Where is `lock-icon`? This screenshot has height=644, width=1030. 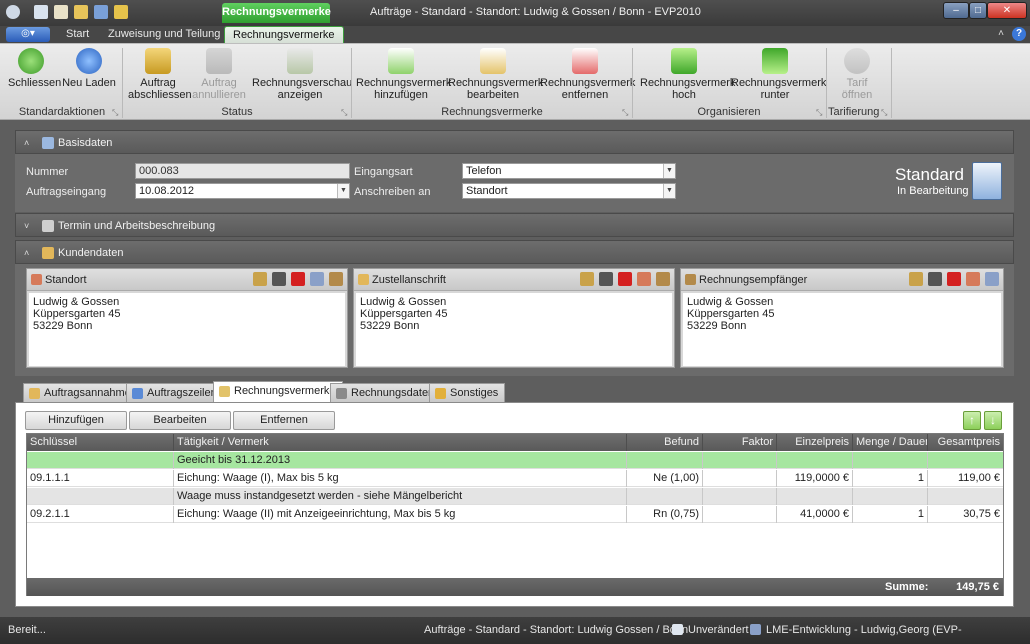
lock-icon is located at coordinates (158, 61).